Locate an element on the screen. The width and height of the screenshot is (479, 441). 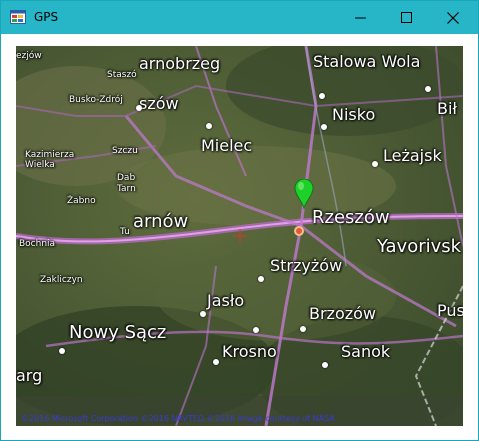
city-label-dabrowa-b: Tarn is located at coordinates (126, 189).